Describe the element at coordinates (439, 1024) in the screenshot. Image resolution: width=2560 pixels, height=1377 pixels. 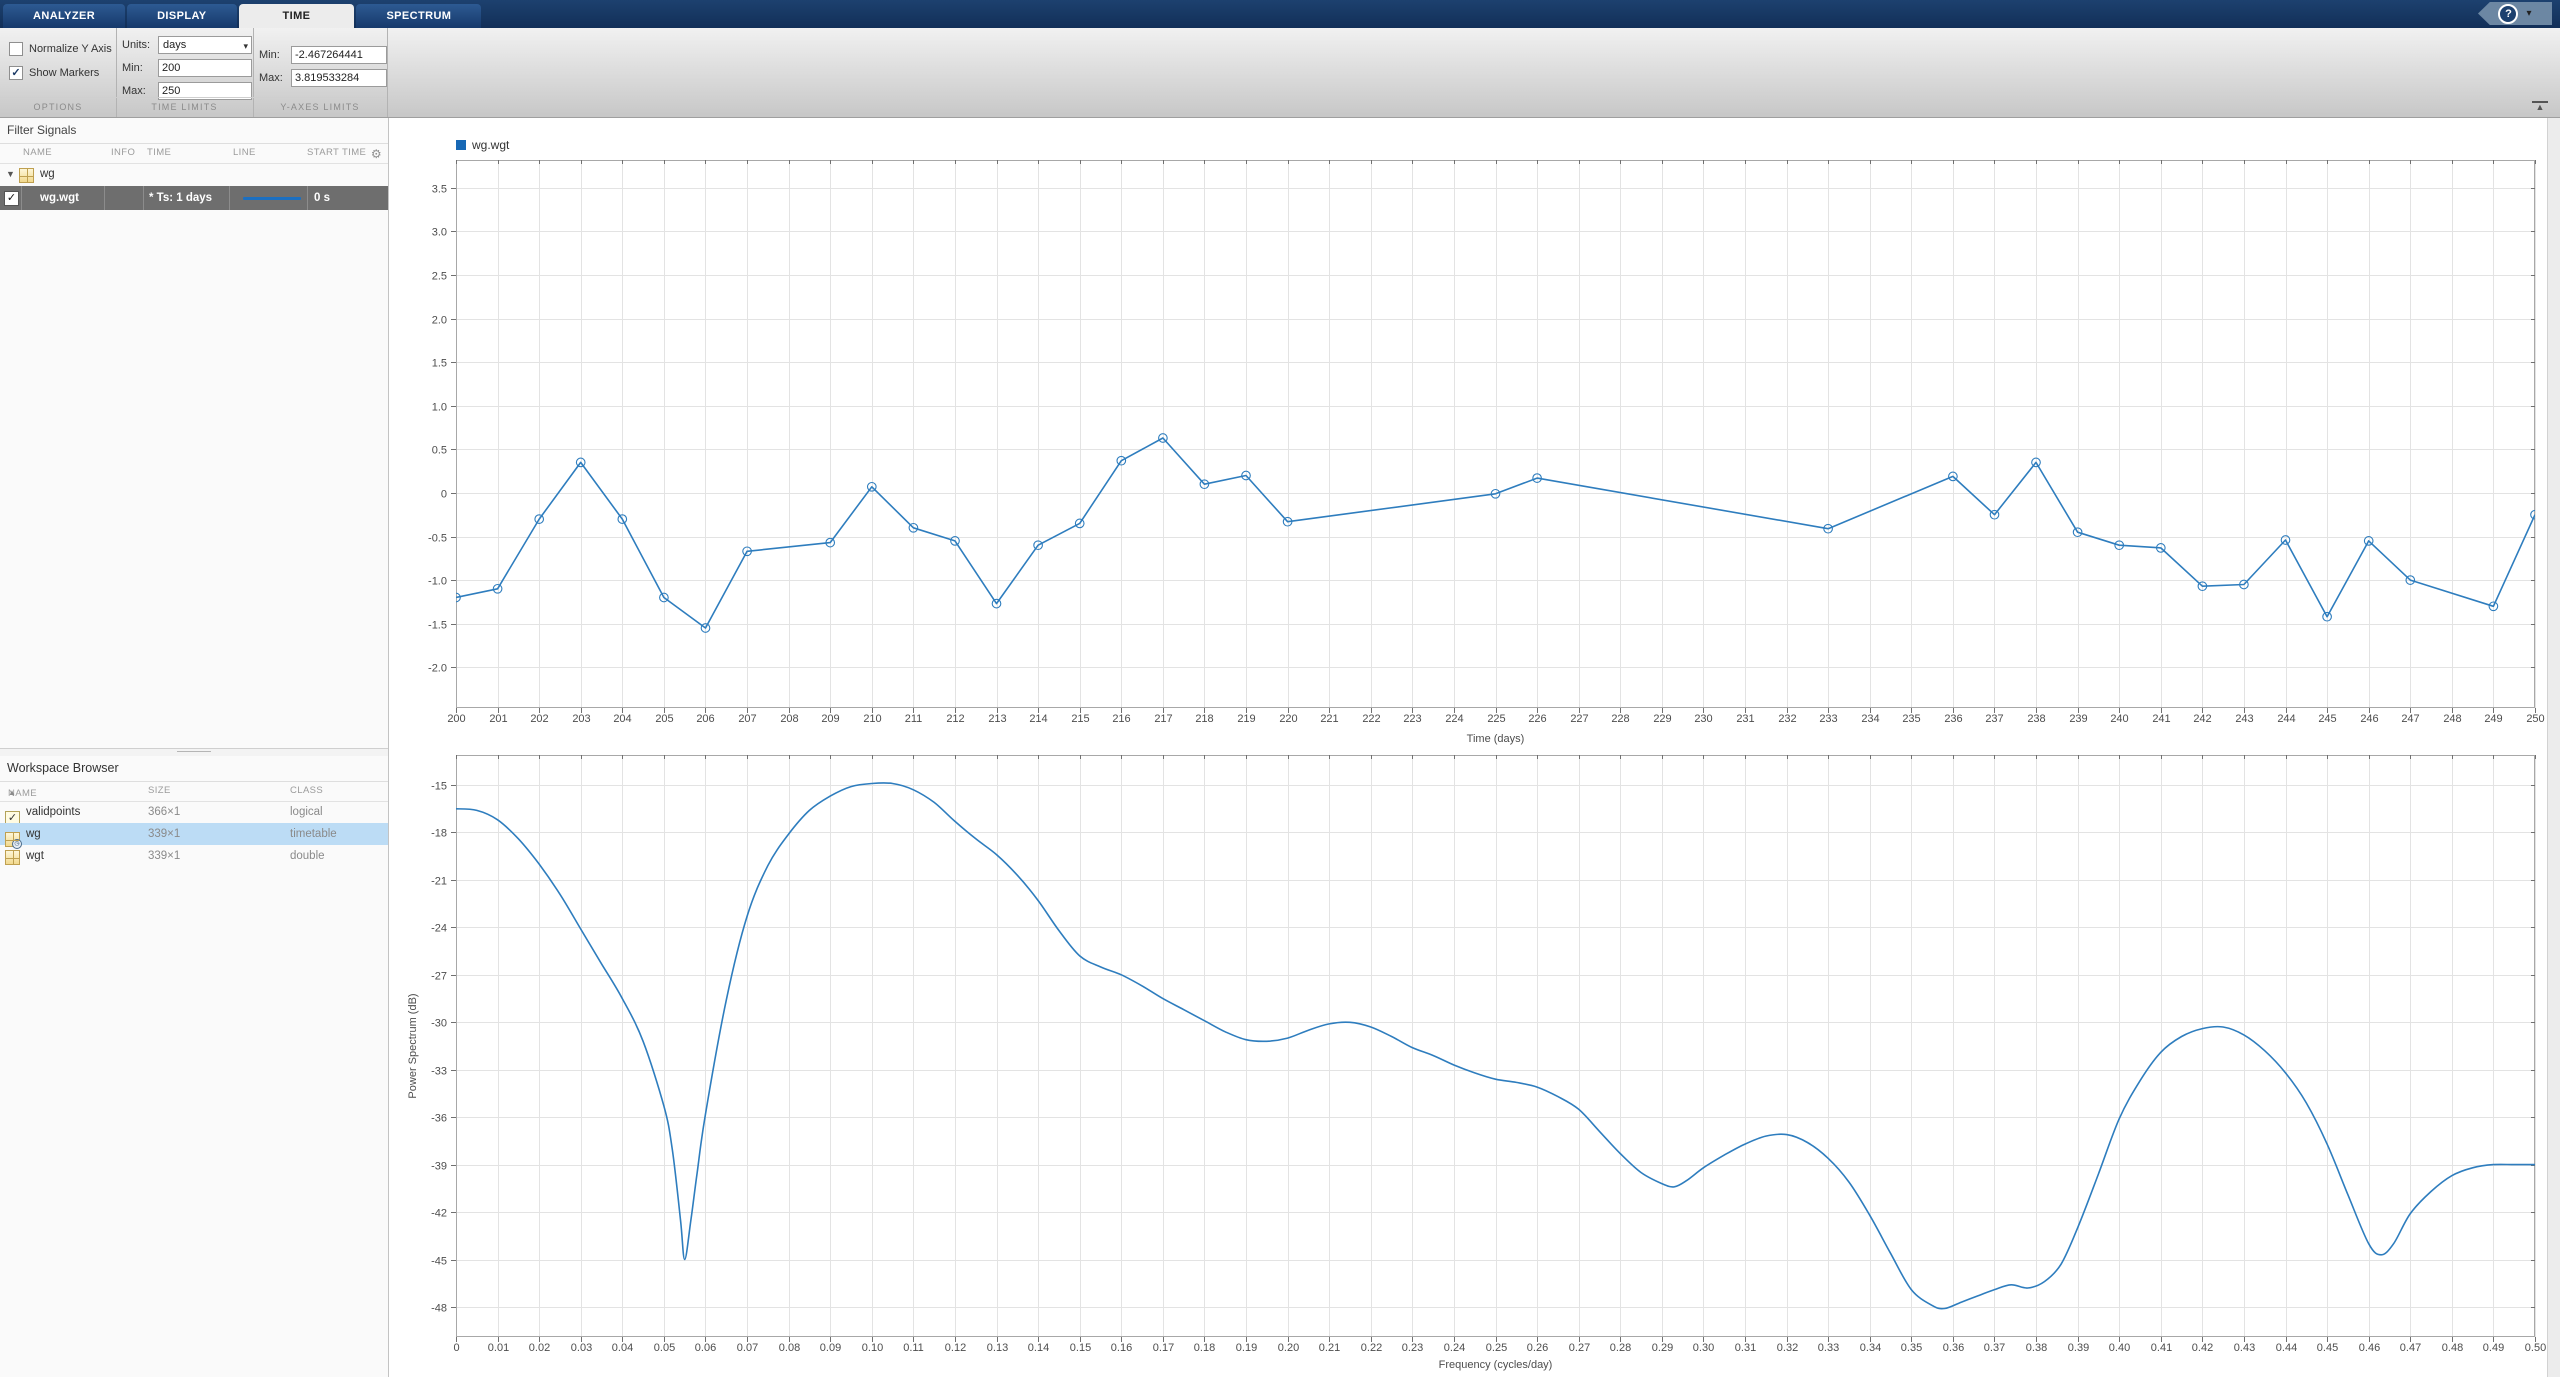
I see `svg-text: -30` at that location.